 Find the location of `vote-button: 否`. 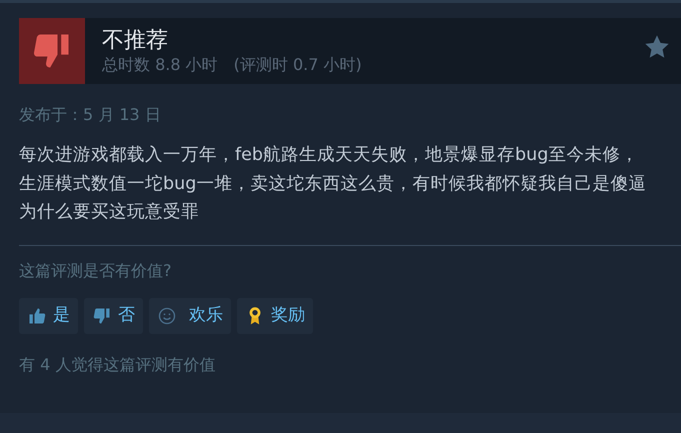

vote-button: 否 is located at coordinates (113, 316).